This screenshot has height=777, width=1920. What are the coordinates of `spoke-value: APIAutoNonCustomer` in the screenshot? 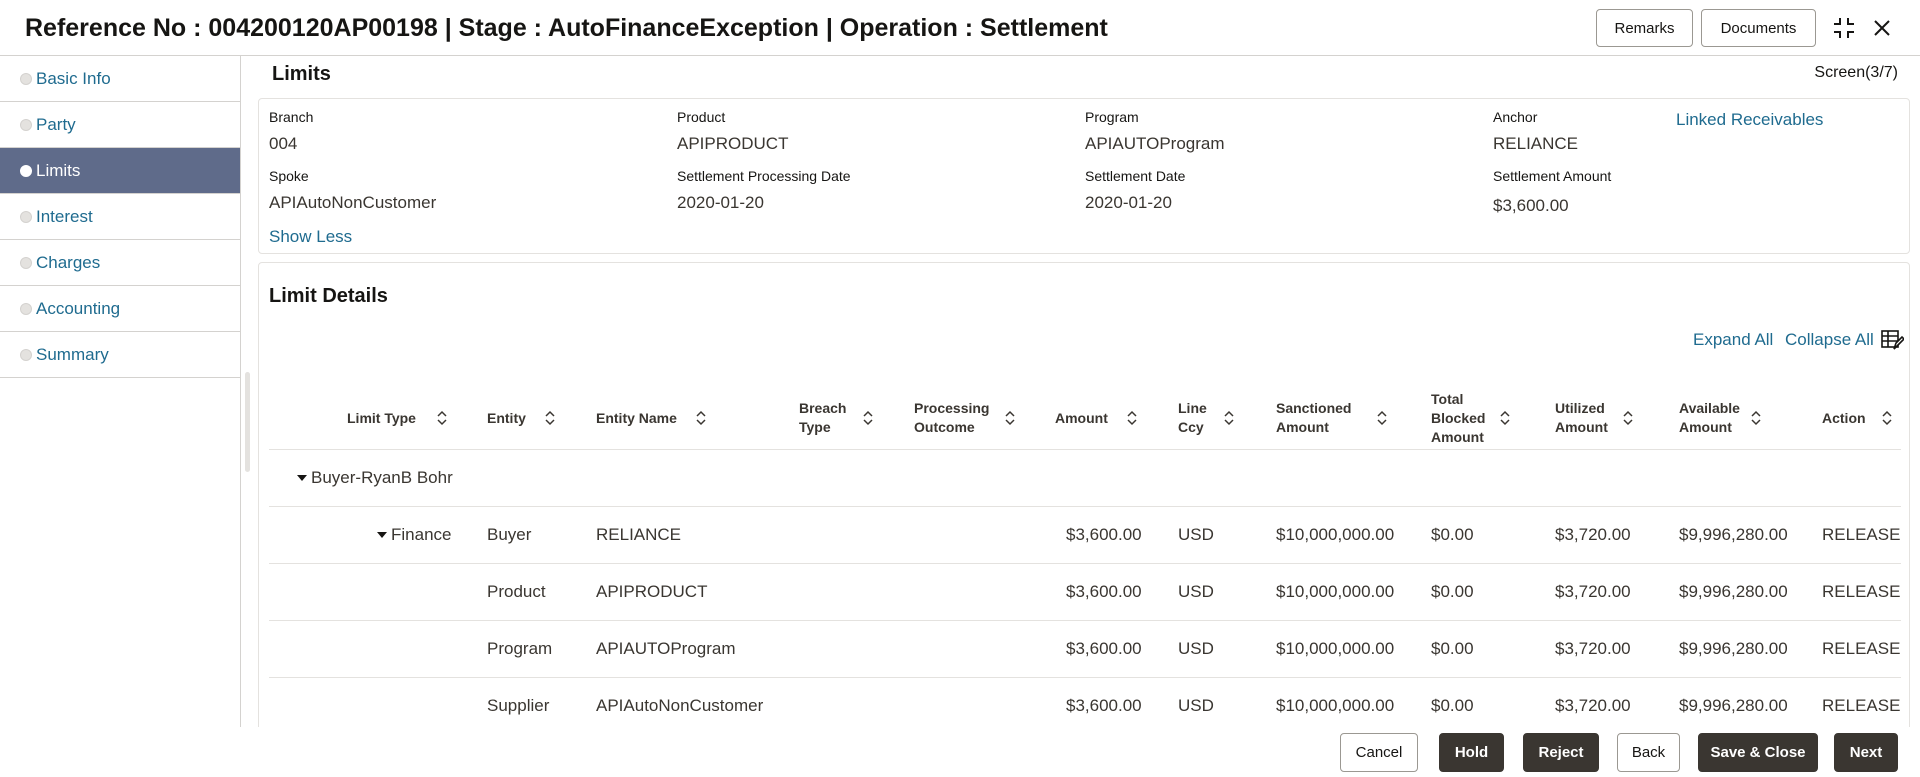 It's located at (353, 202).